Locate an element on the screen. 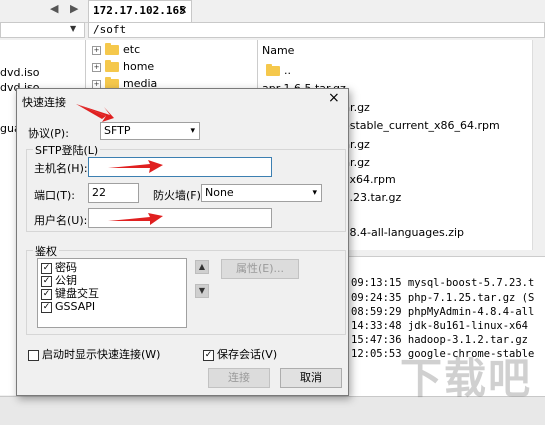 This screenshot has height=425, width=545. remote-path-input: /soft is located at coordinates (316, 30).